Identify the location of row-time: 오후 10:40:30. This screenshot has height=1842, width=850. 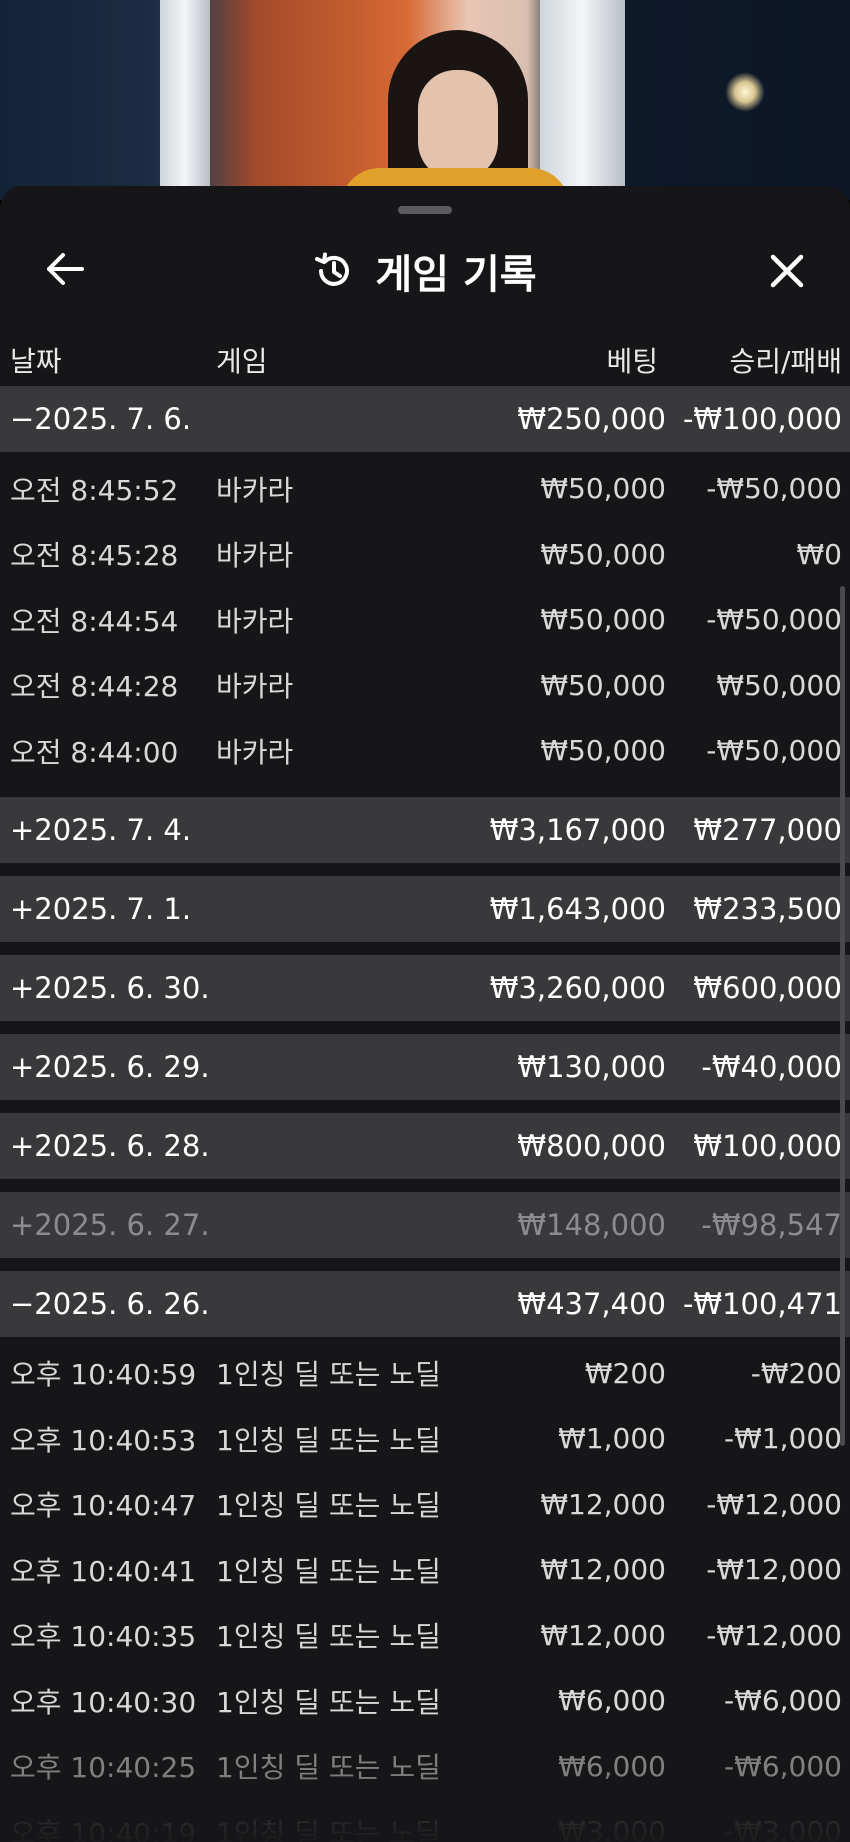
(103, 1702).